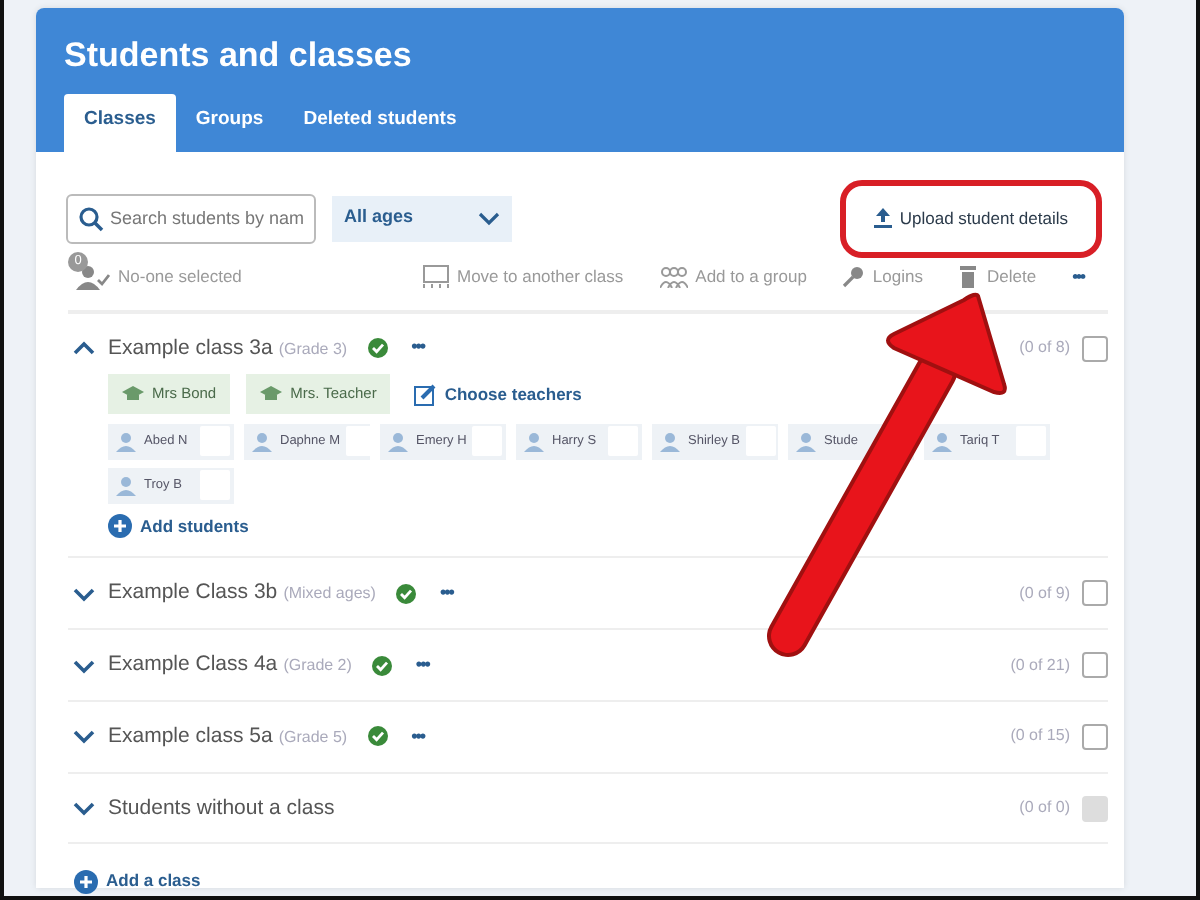  What do you see at coordinates (93, 276) in the screenshot?
I see `person-check-icon` at bounding box center [93, 276].